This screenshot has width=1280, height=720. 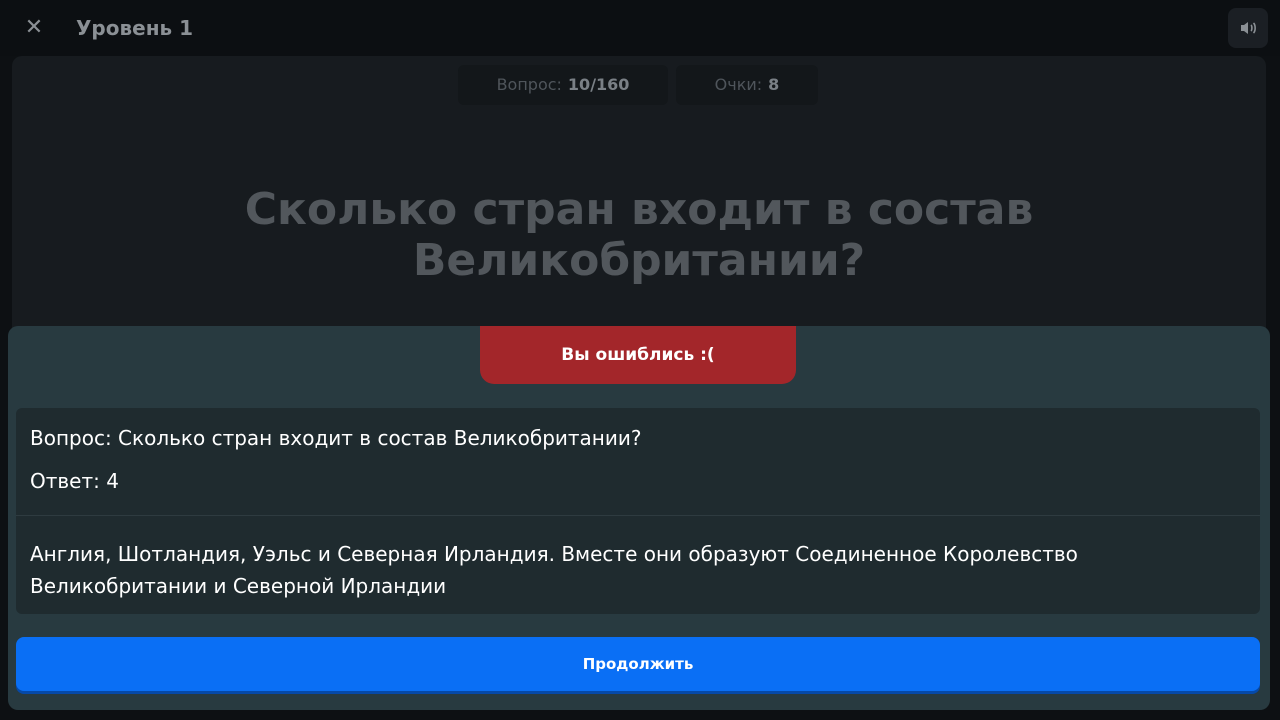 What do you see at coordinates (34, 28) in the screenshot?
I see `close-icon: ✕` at bounding box center [34, 28].